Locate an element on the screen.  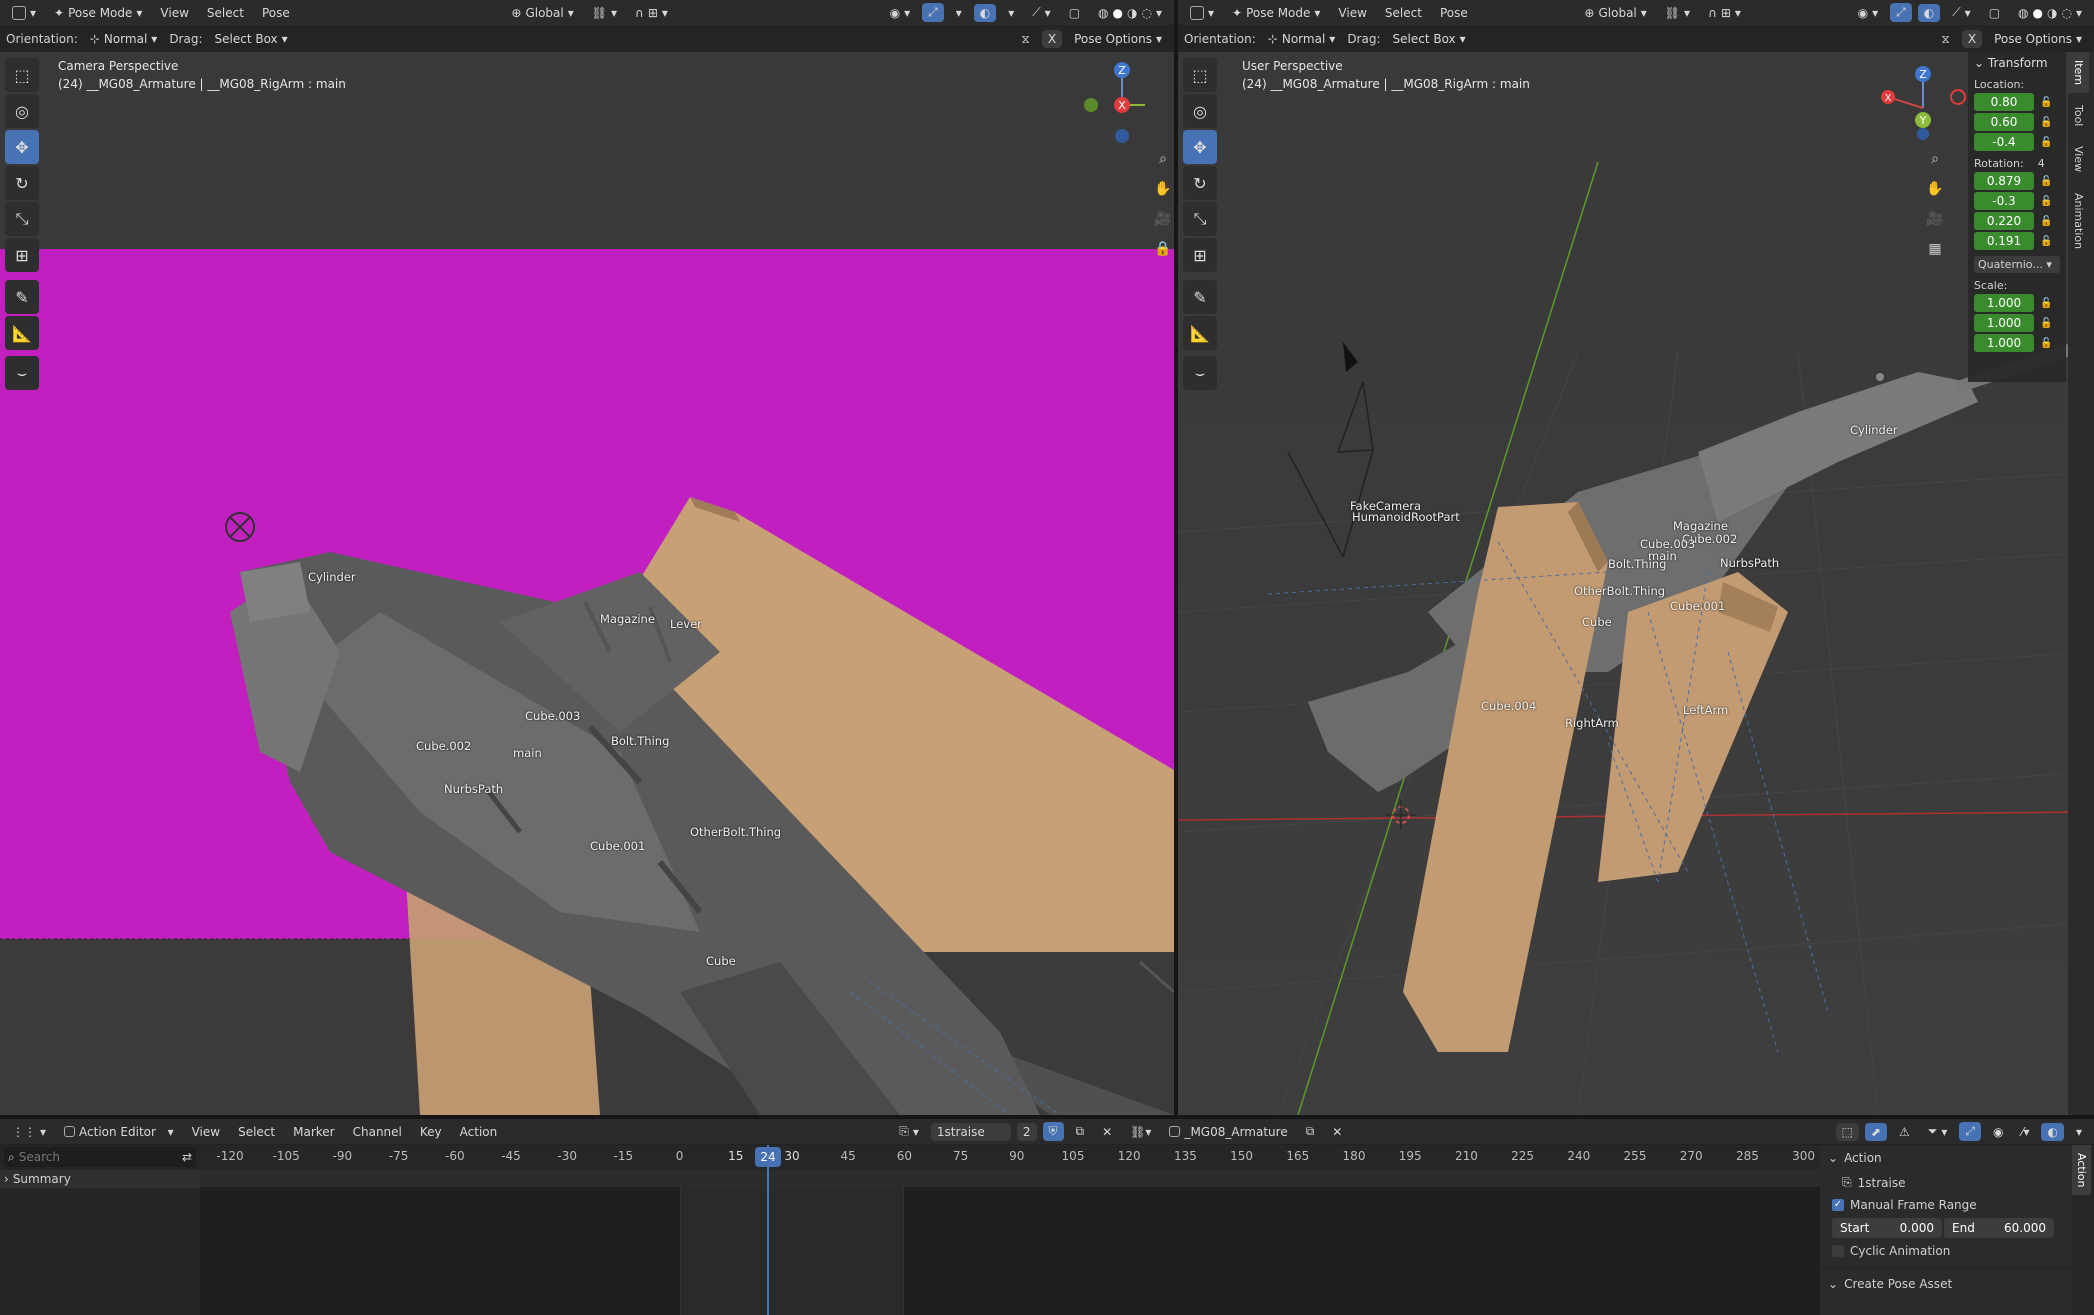
transform-header: ⌄ Transform is located at coordinates (2017, 63).